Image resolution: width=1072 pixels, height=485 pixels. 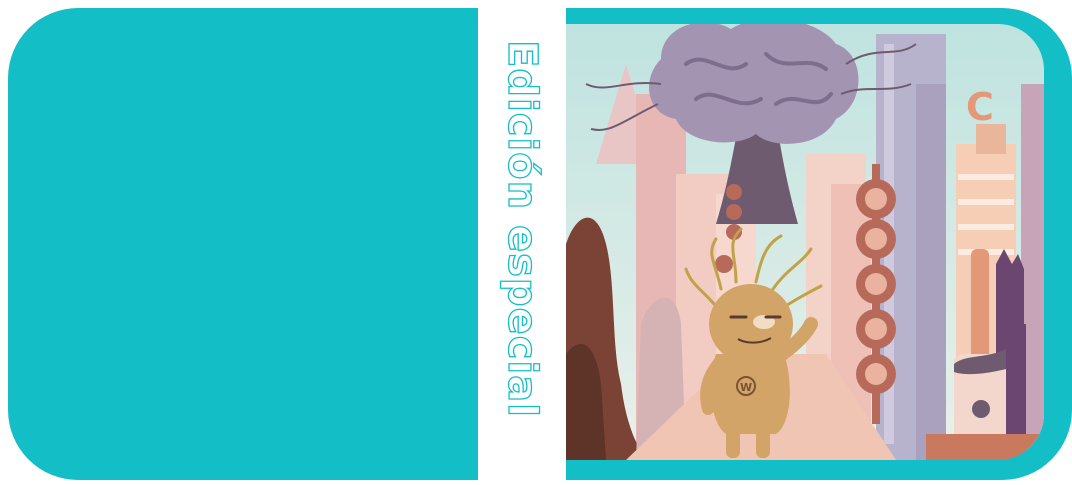 I want to click on creature-badge-letter: W, so click(x=746, y=387).